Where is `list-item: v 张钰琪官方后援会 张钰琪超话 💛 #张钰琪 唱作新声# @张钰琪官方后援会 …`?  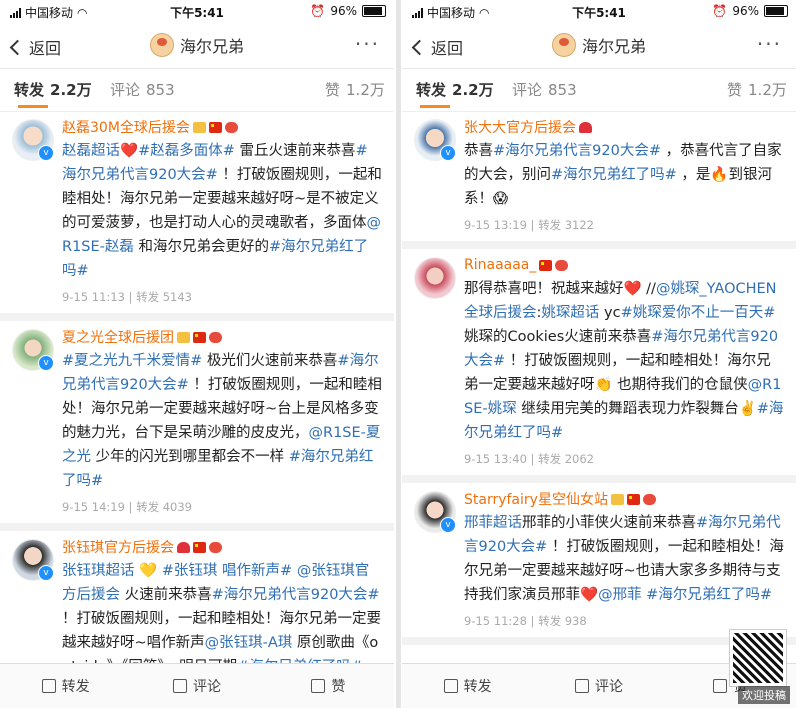
list-item: v 张钰琪官方后援会 张钰琪超话 💛 #张钰琪 唱作新声# @张钰琪官方后援会 … is located at coordinates (197, 597).